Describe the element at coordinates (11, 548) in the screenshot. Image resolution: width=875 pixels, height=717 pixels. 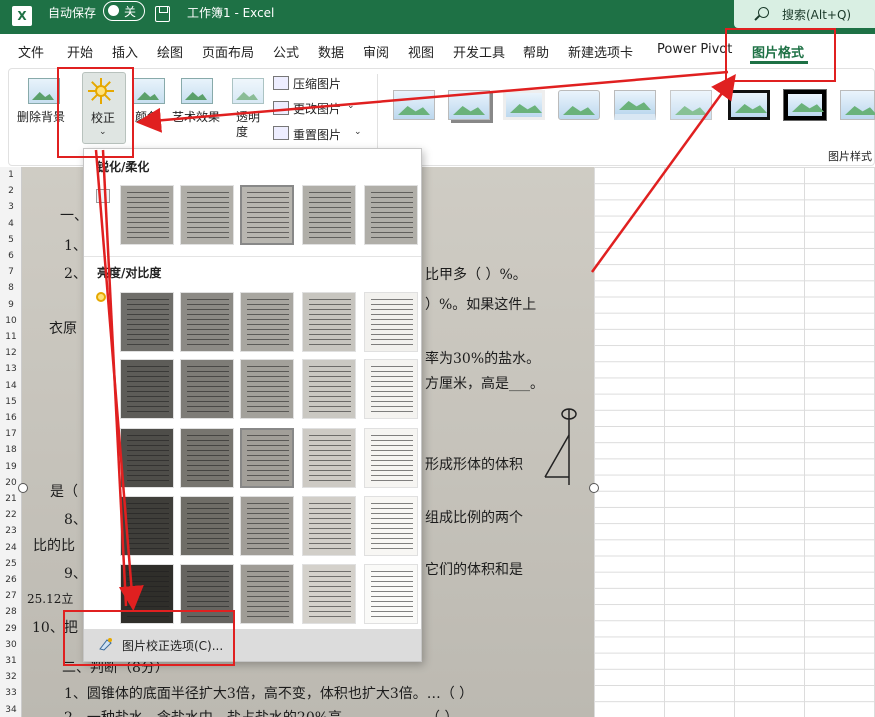
I see `row-header: 24` at that location.